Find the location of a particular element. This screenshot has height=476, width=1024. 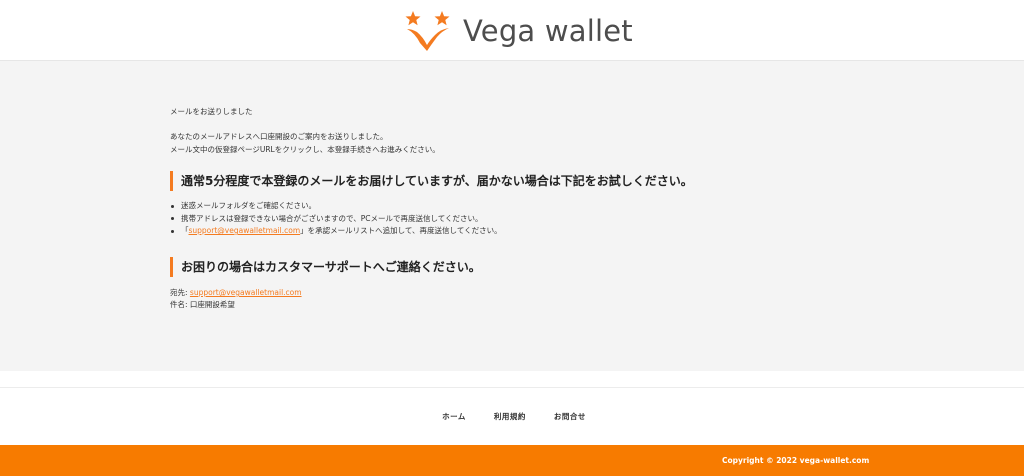

to-label: 宛先: is located at coordinates (180, 292).